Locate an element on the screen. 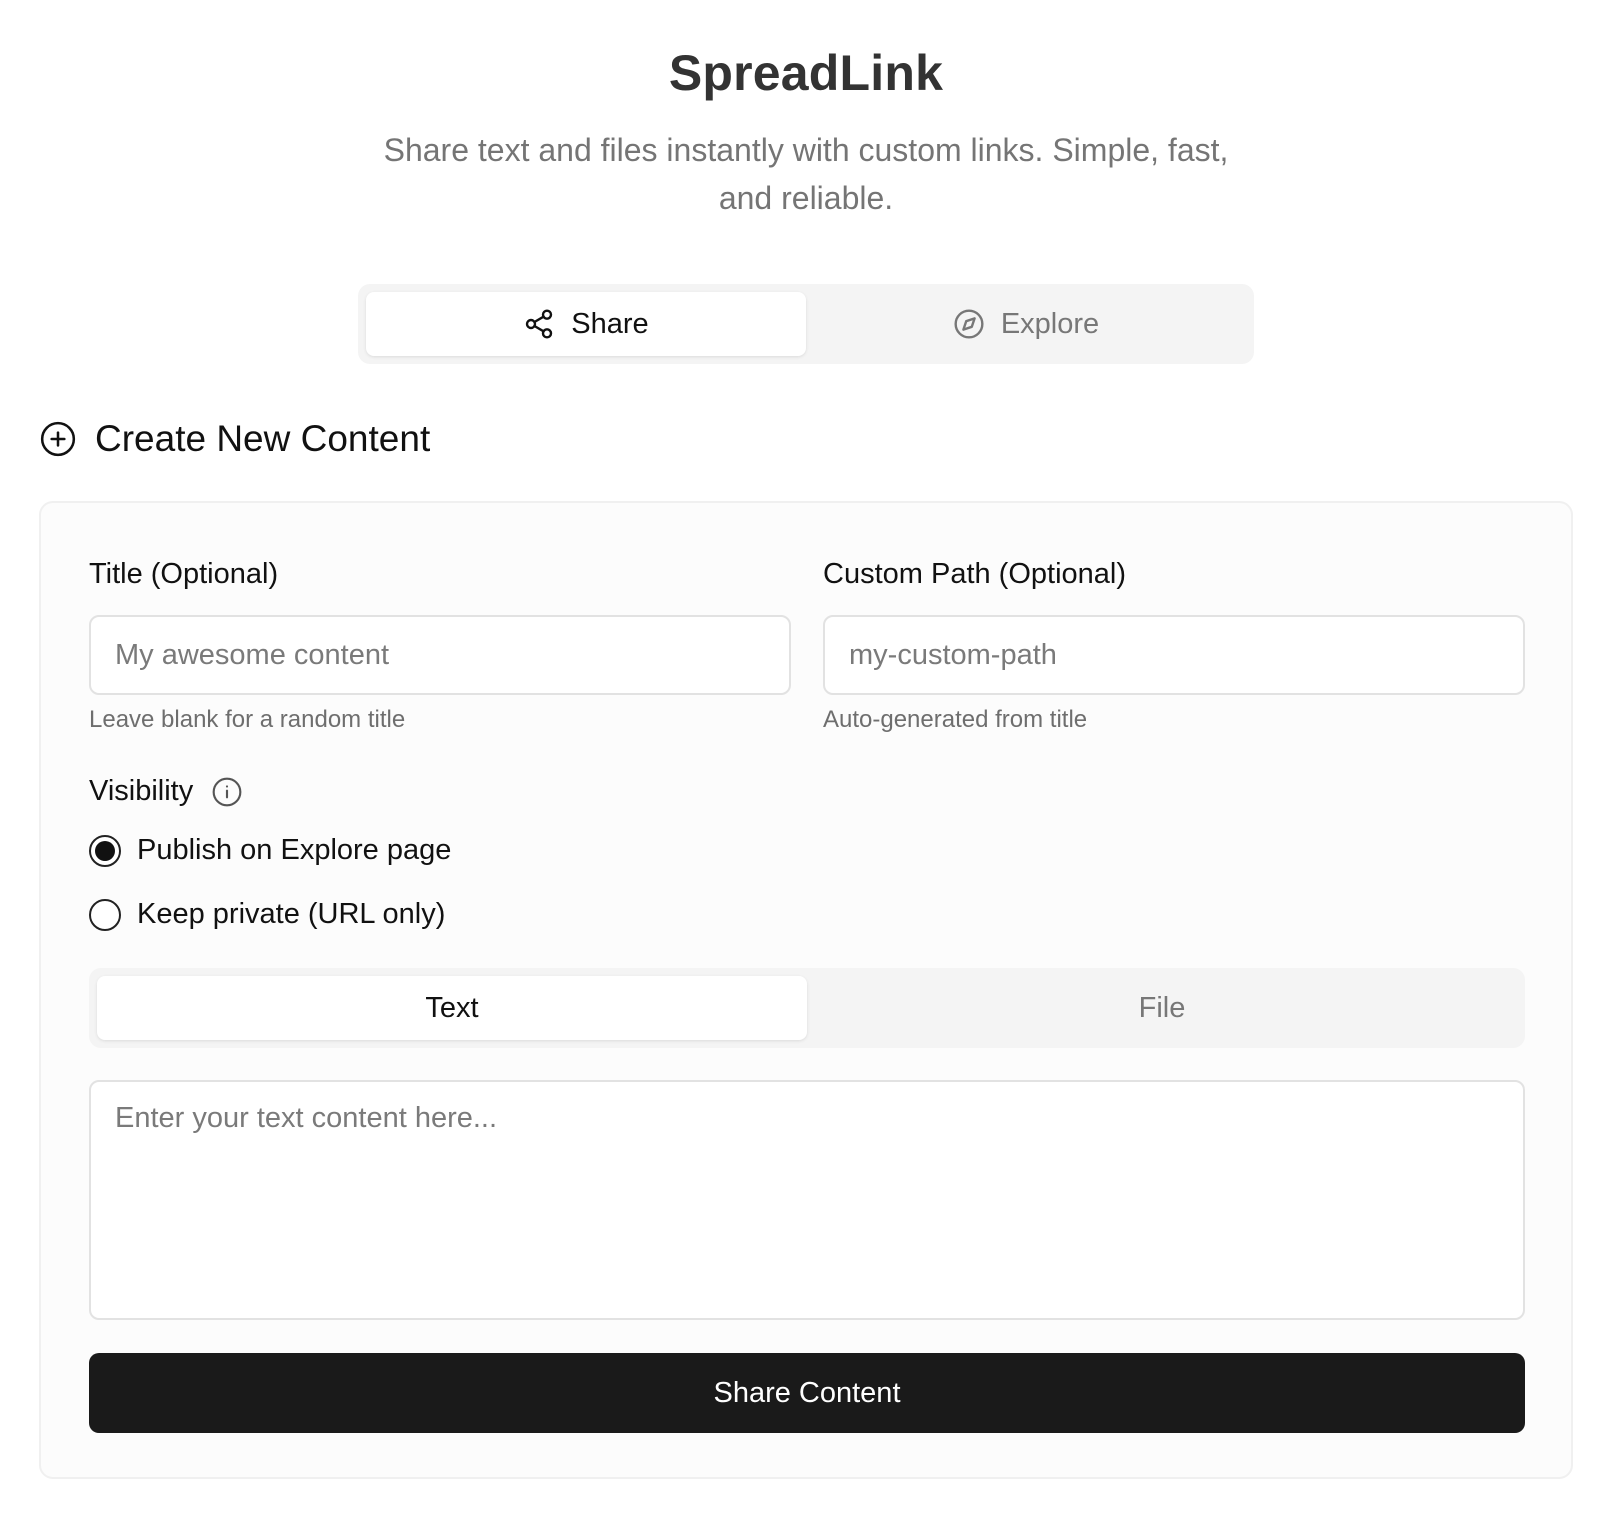 Image resolution: width=1612 pixels, height=1522 pixels. main-tabs: Share Explore is located at coordinates (806, 324).